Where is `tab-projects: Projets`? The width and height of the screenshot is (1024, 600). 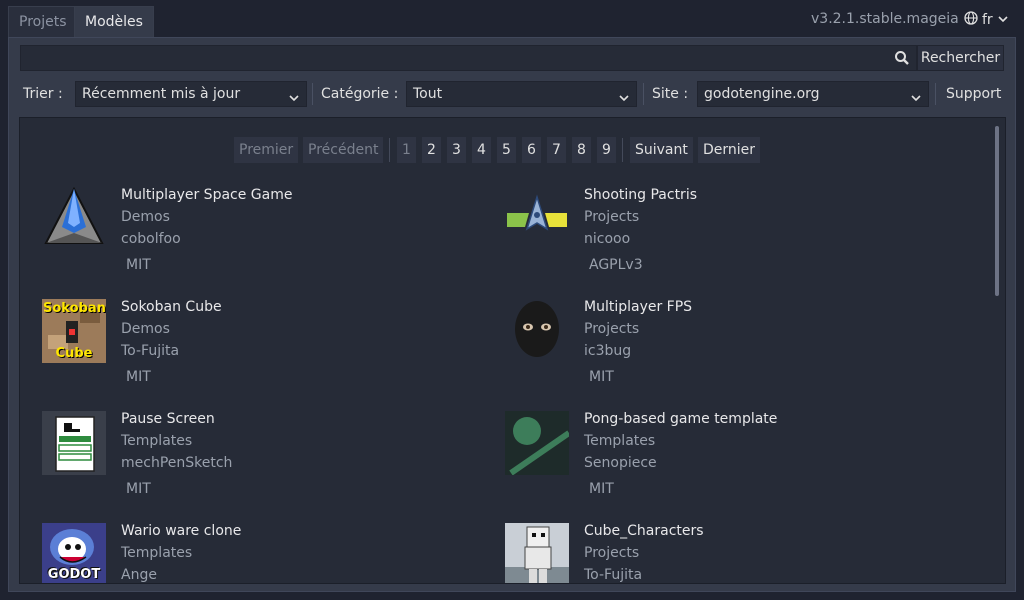 tab-projects: Projets is located at coordinates (43, 22).